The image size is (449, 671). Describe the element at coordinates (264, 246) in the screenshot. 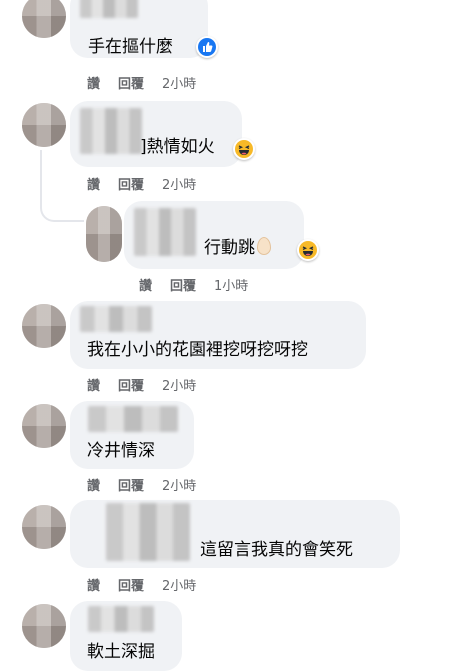

I see `egg-icon` at that location.